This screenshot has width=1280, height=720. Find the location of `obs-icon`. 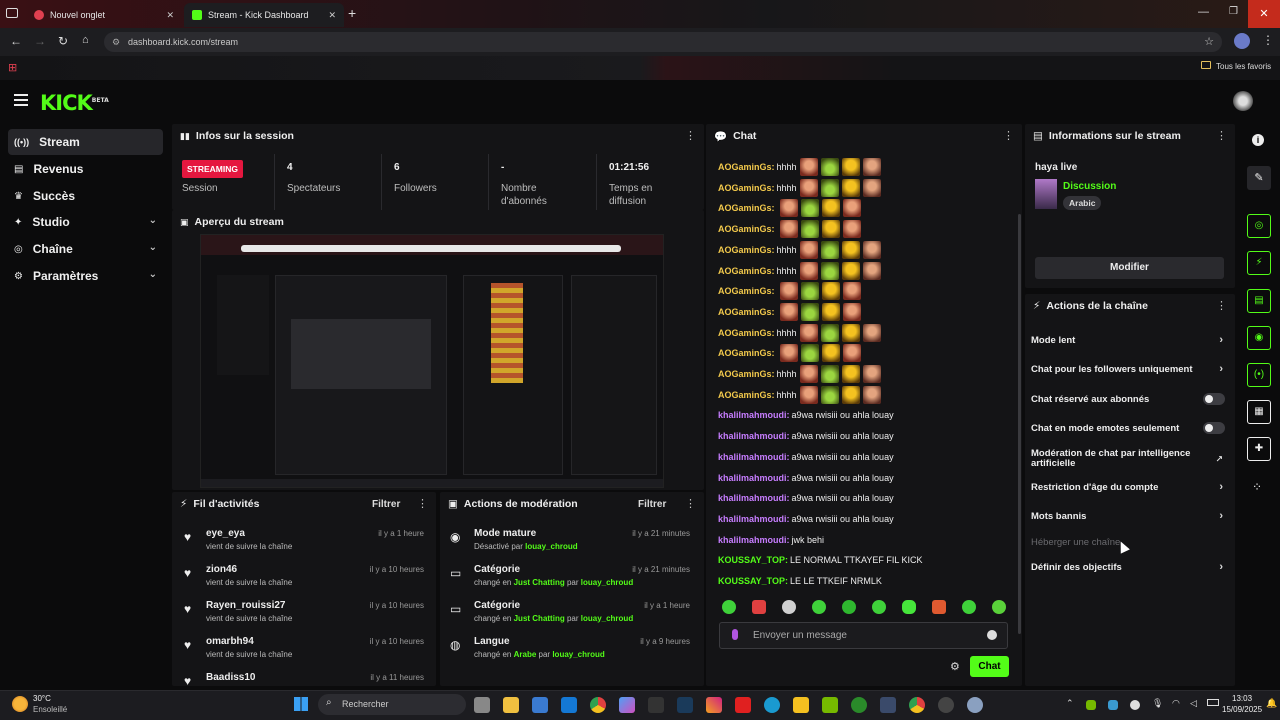

obs-icon is located at coordinates (946, 705).